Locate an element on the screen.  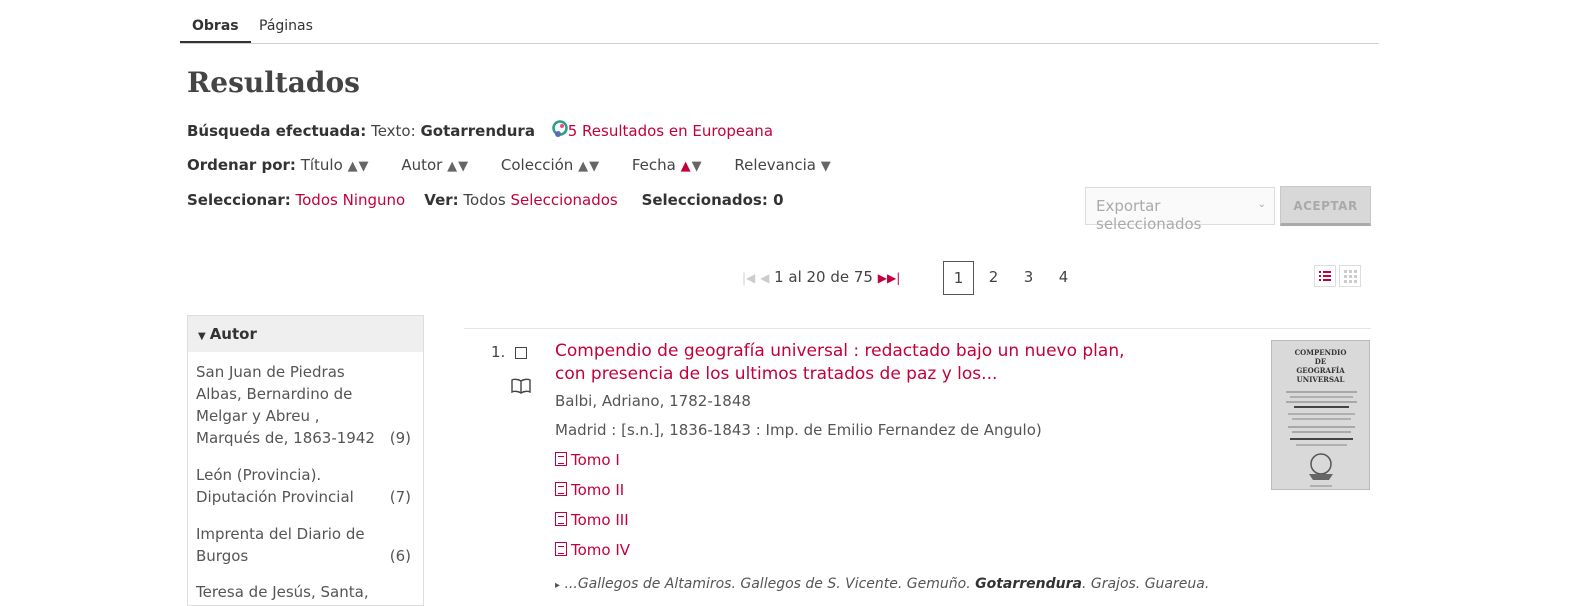
prev-page-icon: ◀ is located at coordinates (765, 278).